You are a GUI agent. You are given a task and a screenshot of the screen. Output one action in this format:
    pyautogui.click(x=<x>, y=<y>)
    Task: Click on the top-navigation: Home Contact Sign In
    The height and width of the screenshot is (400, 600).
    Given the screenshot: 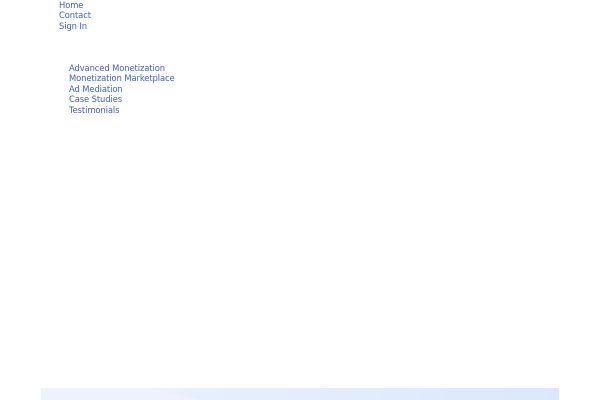 What is the action you would take?
    pyautogui.click(x=75, y=15)
    